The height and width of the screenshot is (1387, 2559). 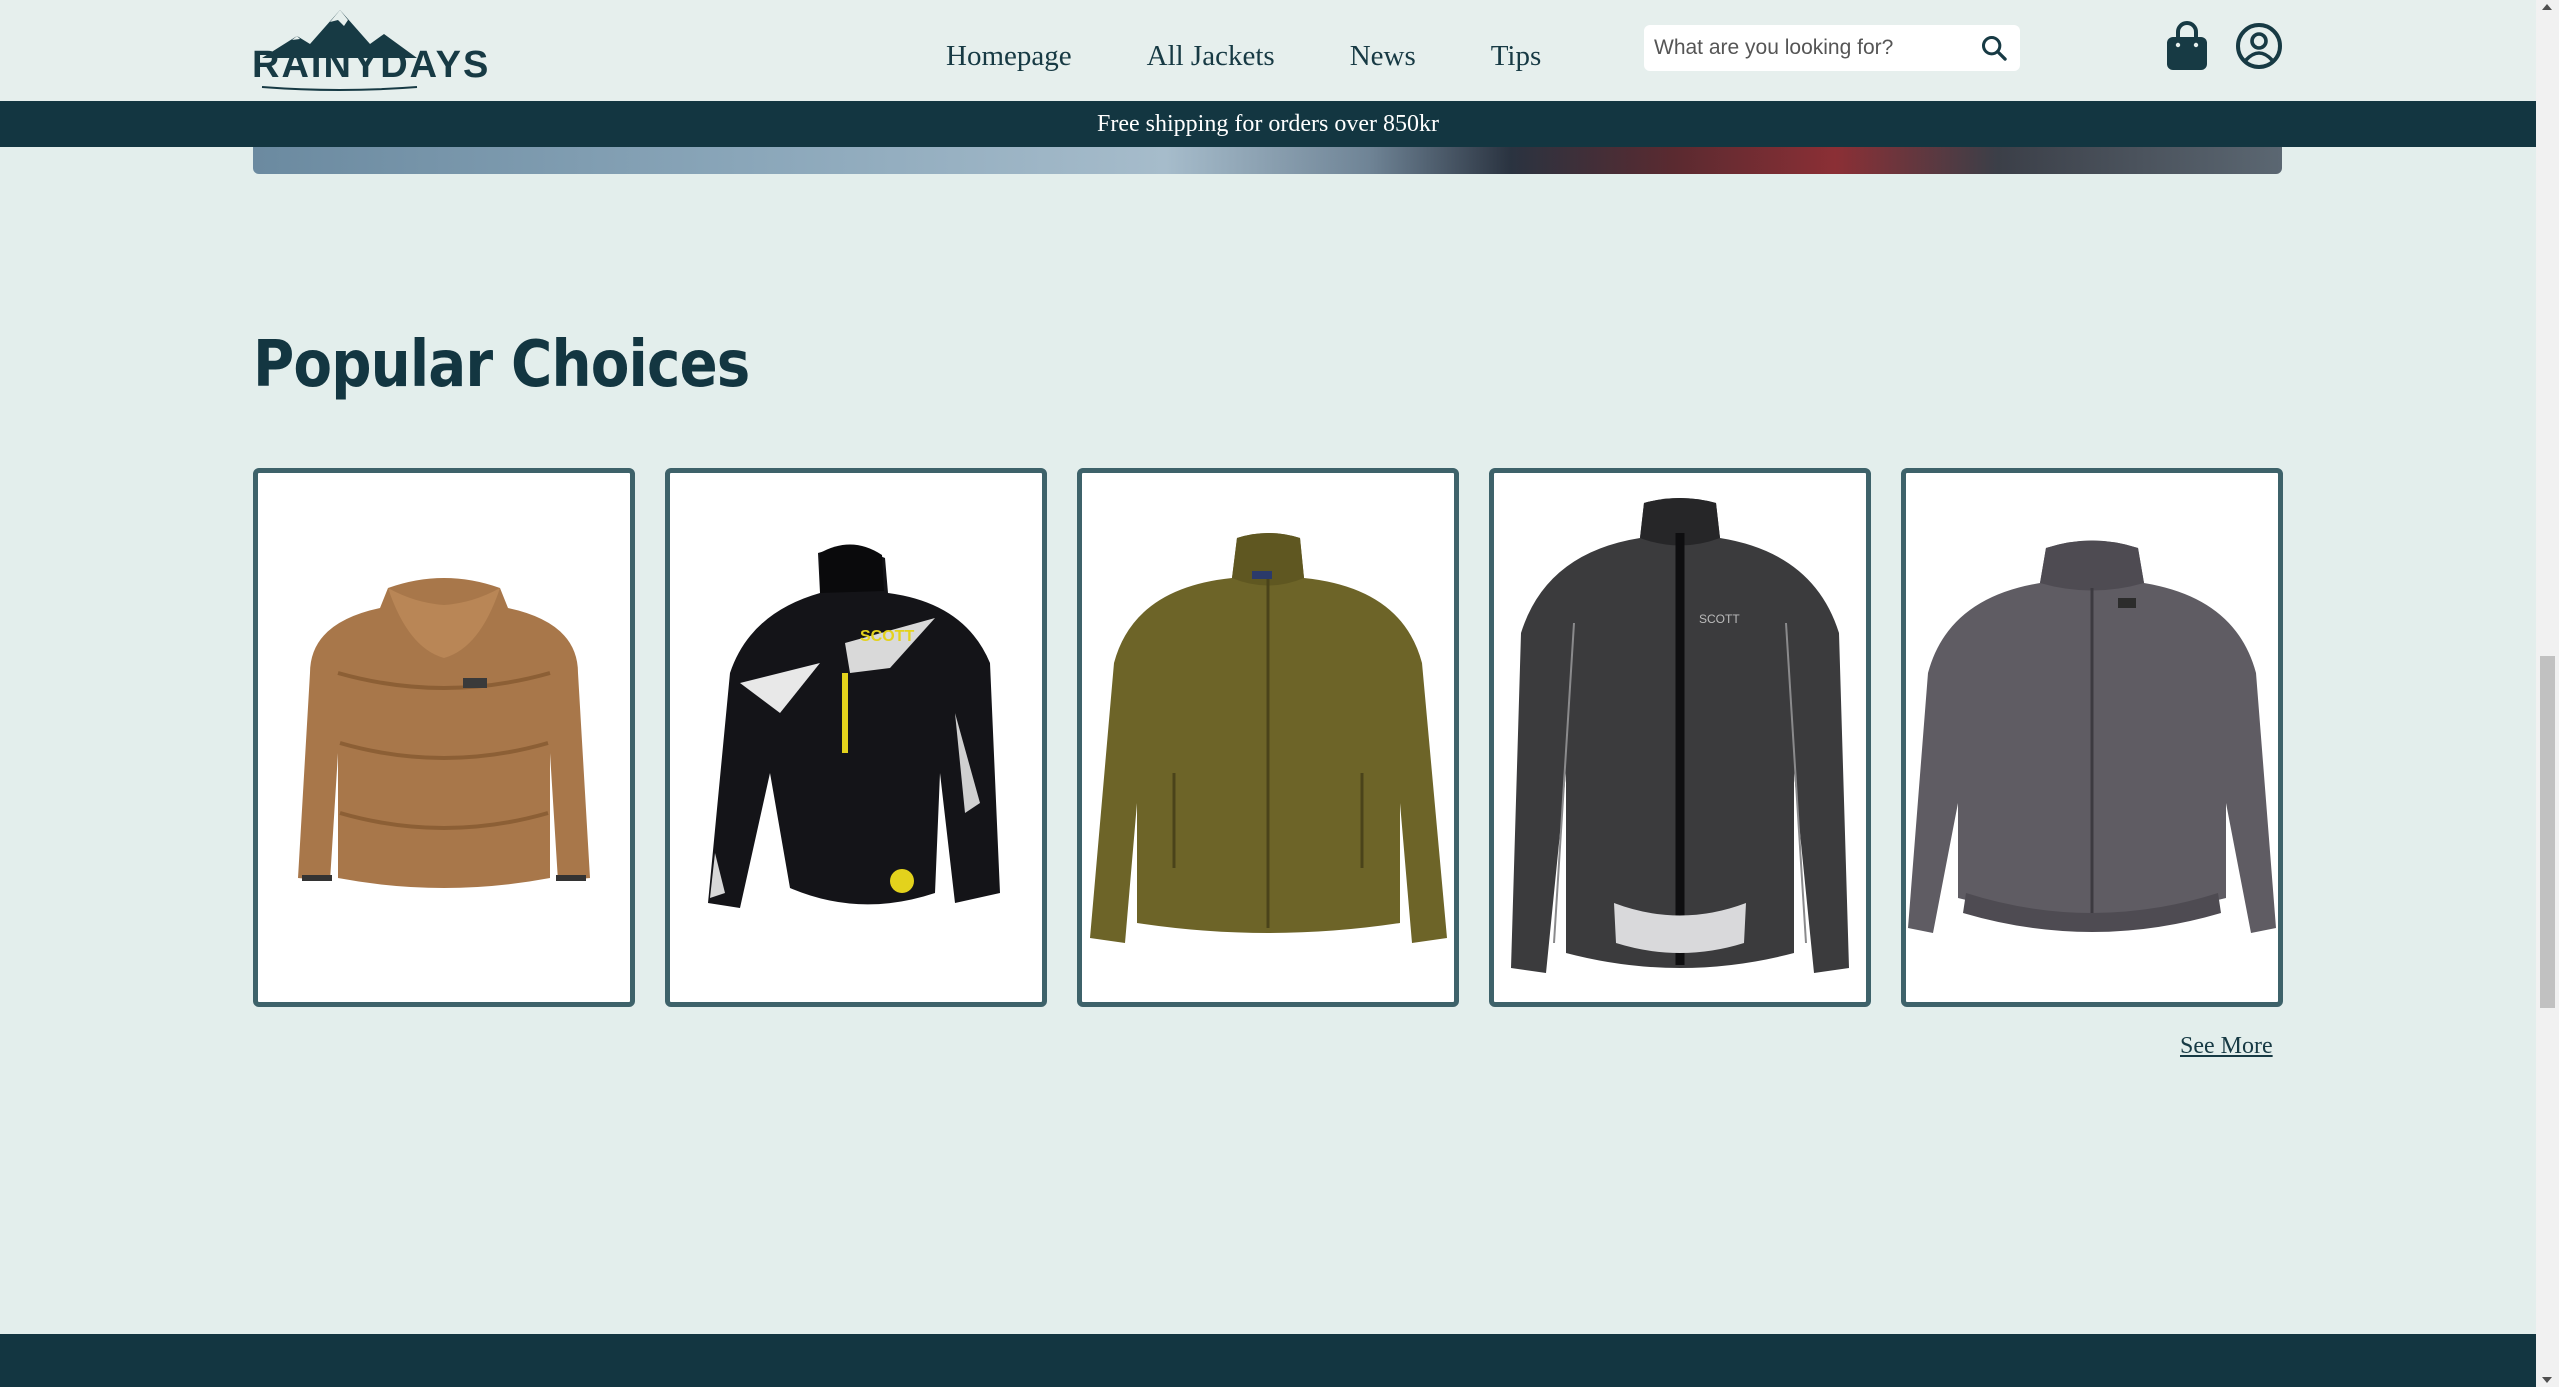 What do you see at coordinates (1009, 56) in the screenshot?
I see `nav-homepage: Homepage` at bounding box center [1009, 56].